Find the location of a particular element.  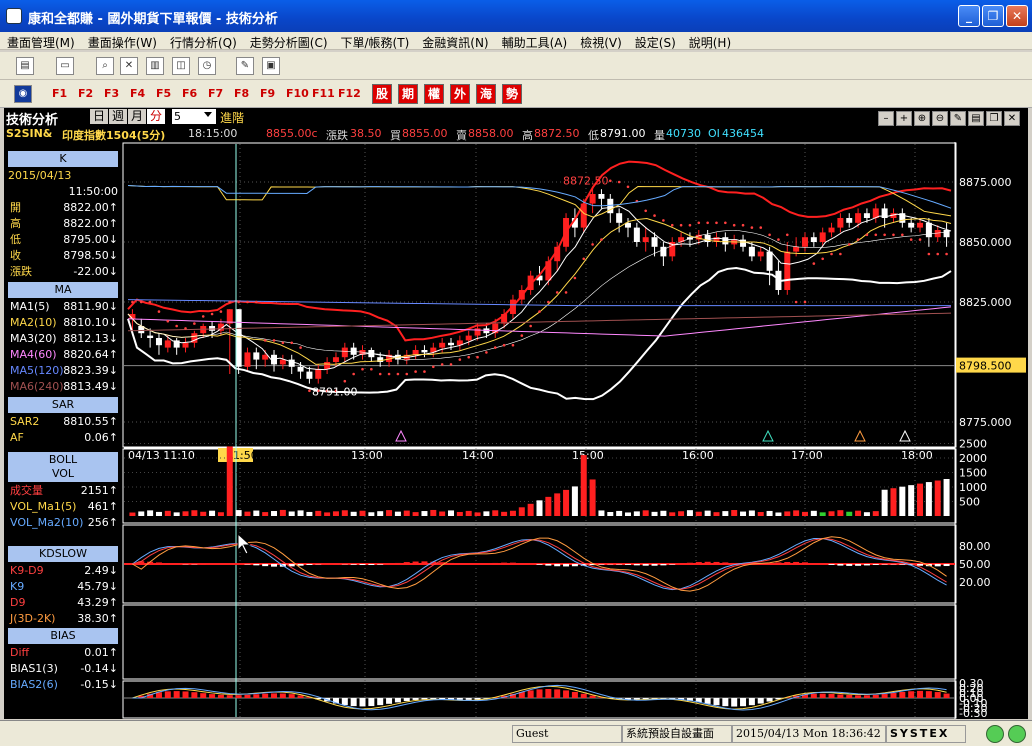

indicator-row: MA6(240) 8813.49↓ is located at coordinates (65, 387).